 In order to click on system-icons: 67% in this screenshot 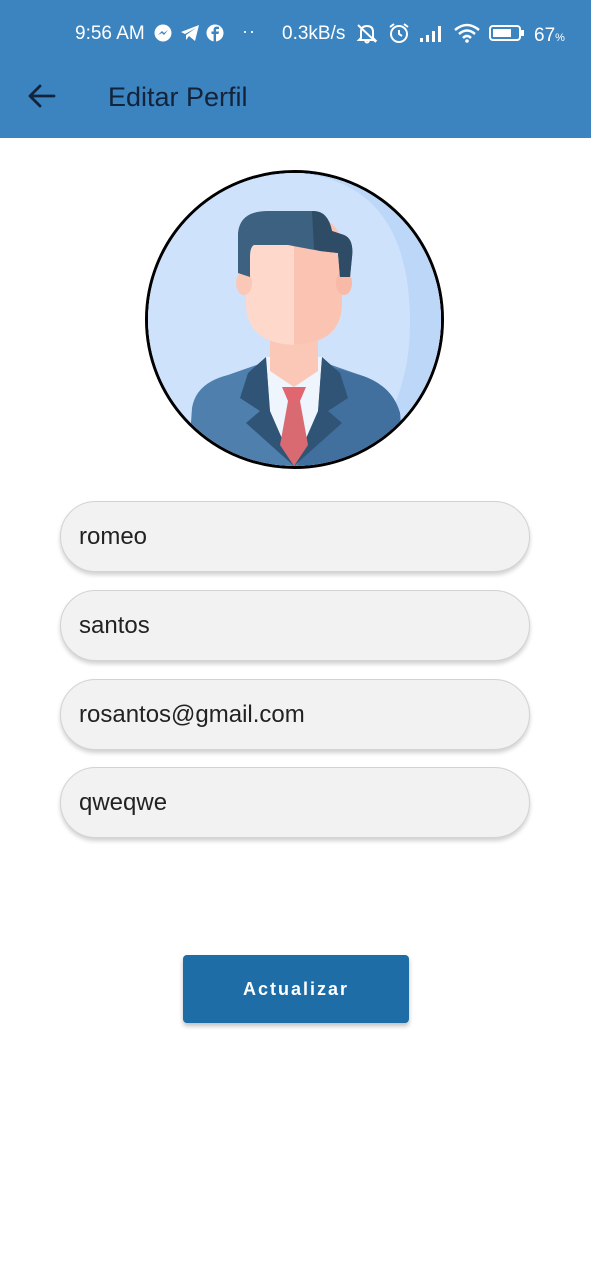, I will do `click(460, 36)`.